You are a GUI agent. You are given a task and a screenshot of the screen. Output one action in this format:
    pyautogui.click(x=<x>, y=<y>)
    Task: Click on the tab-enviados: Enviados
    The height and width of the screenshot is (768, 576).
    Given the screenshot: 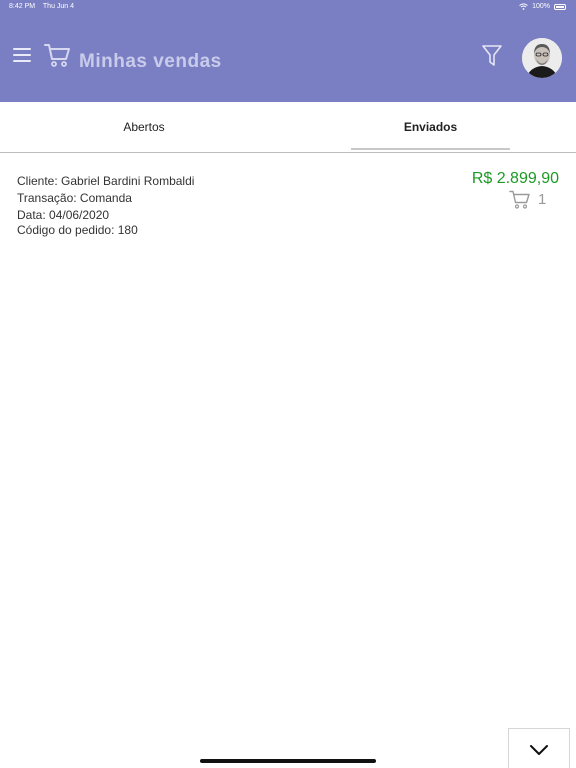 What is the action you would take?
    pyautogui.click(x=430, y=127)
    